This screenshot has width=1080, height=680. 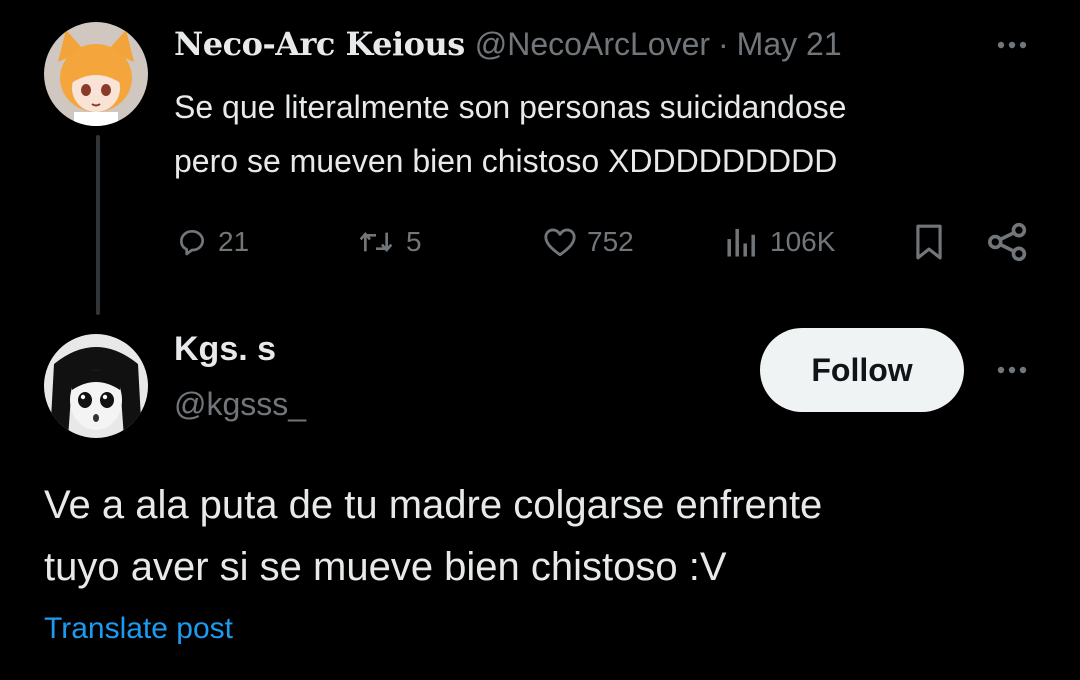 I want to click on bookmark-icon, so click(x=929, y=242).